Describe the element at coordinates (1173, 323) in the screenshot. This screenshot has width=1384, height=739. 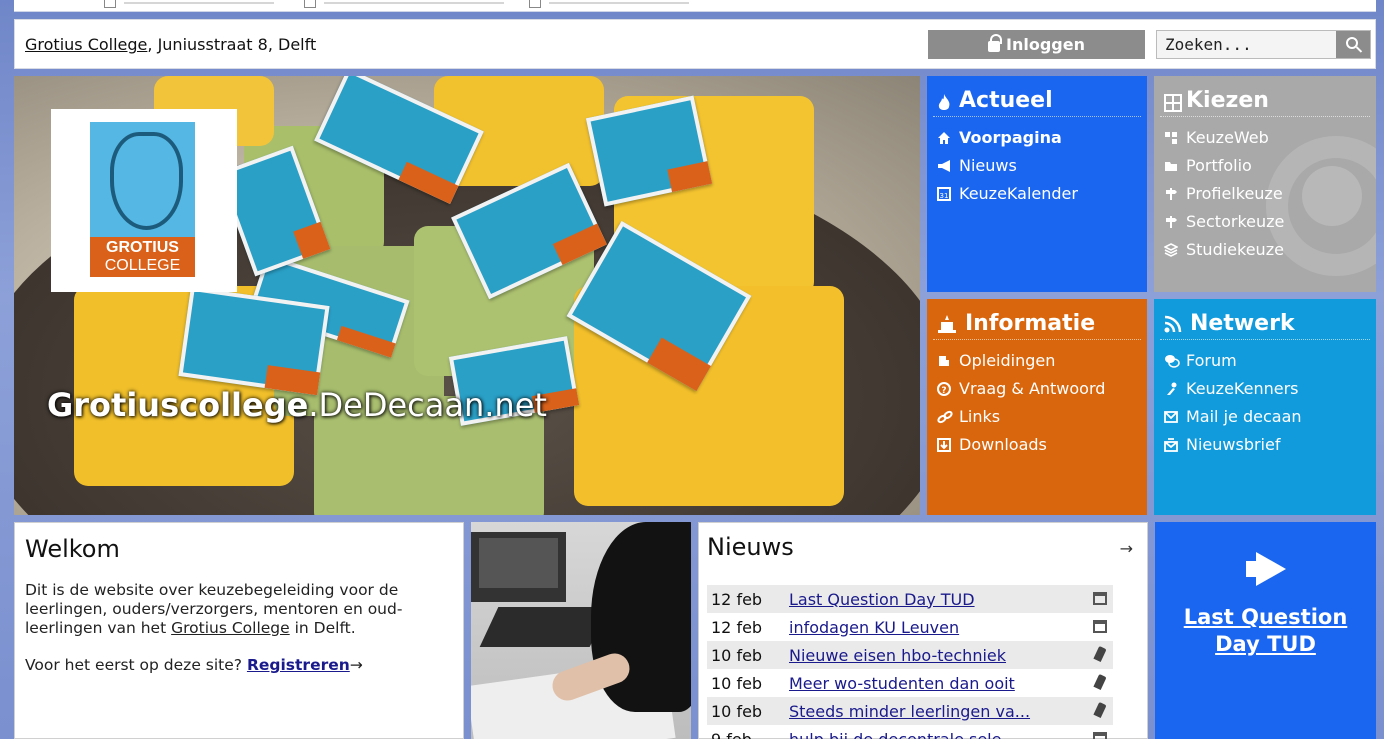
I see `rss-icon` at that location.